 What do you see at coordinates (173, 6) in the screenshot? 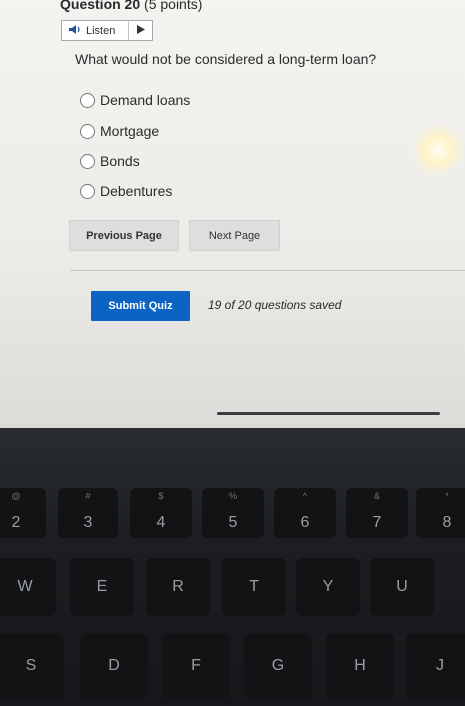
I see `question-points: (5 points)` at bounding box center [173, 6].